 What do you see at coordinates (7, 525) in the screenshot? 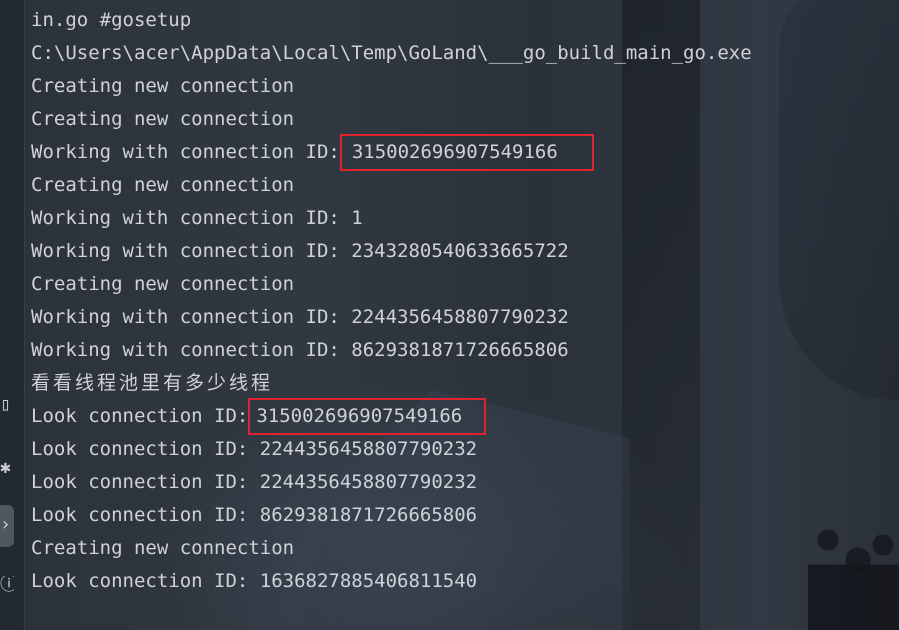
I see `terminal-icon: ›` at bounding box center [7, 525].